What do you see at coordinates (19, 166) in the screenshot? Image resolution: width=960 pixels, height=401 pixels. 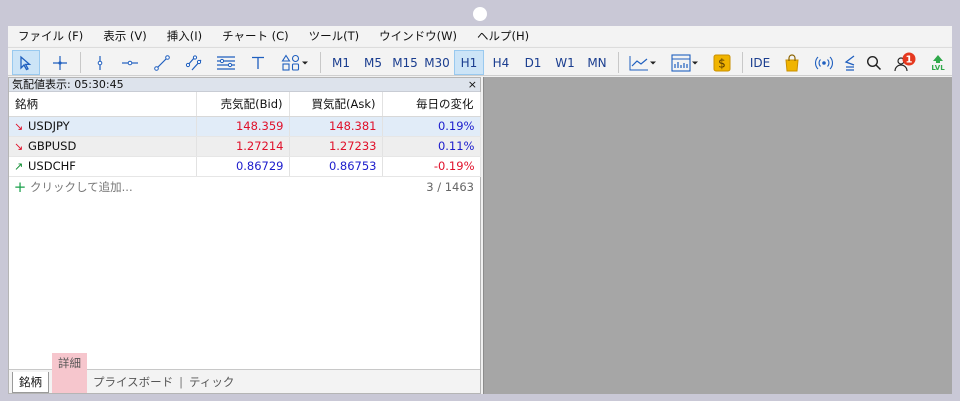 I see `up-arrow-icon: ↗` at bounding box center [19, 166].